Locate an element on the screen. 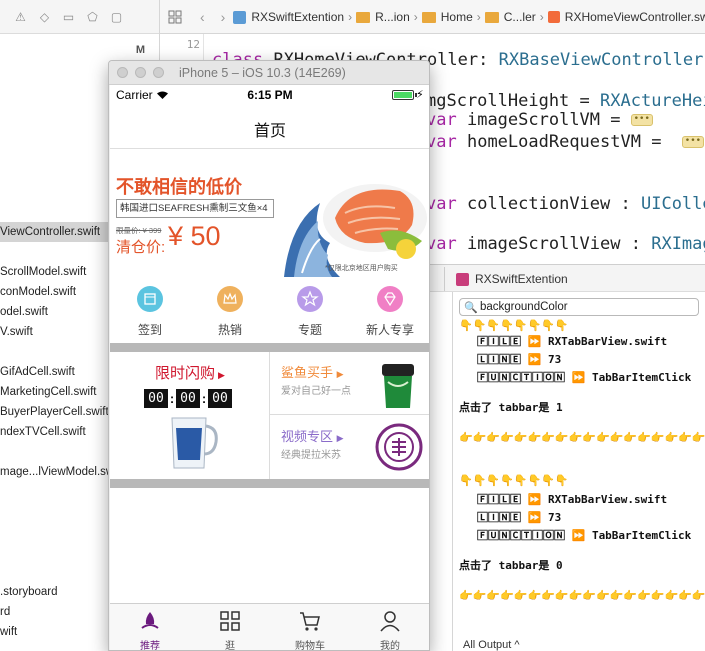 The image size is (705, 651). simulator-title: iPhone 5 – iOS 10.3 (14E269) is located at coordinates (262, 73).